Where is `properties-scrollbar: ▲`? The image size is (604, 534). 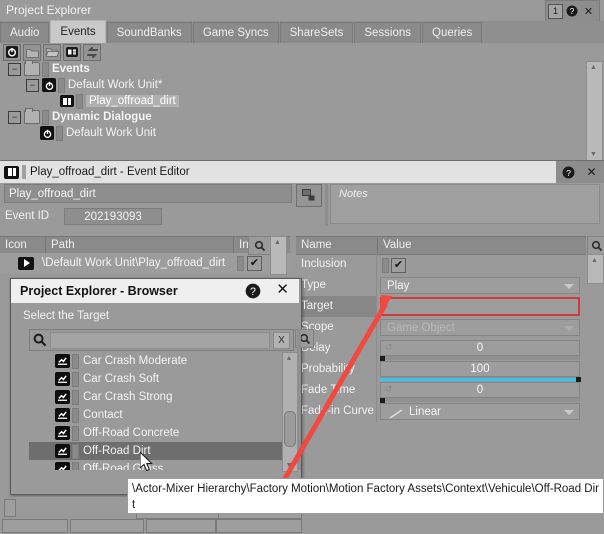
properties-scrollbar: ▲ is located at coordinates (595, 269).